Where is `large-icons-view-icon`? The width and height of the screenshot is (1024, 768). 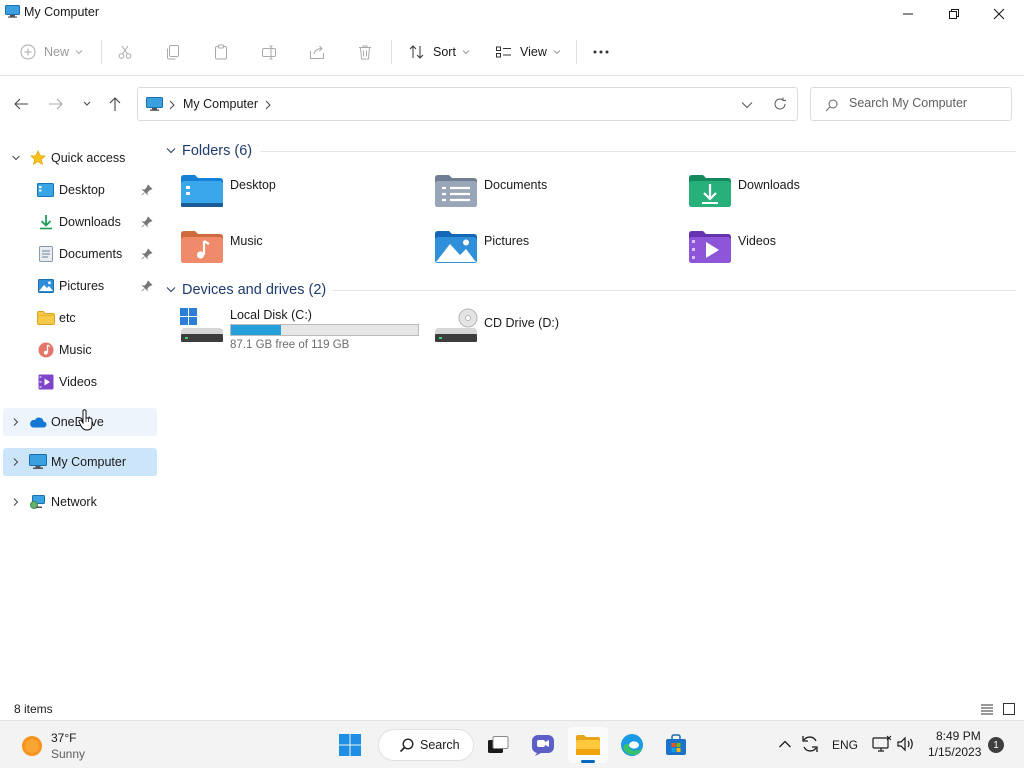 large-icons-view-icon is located at coordinates (1009, 709).